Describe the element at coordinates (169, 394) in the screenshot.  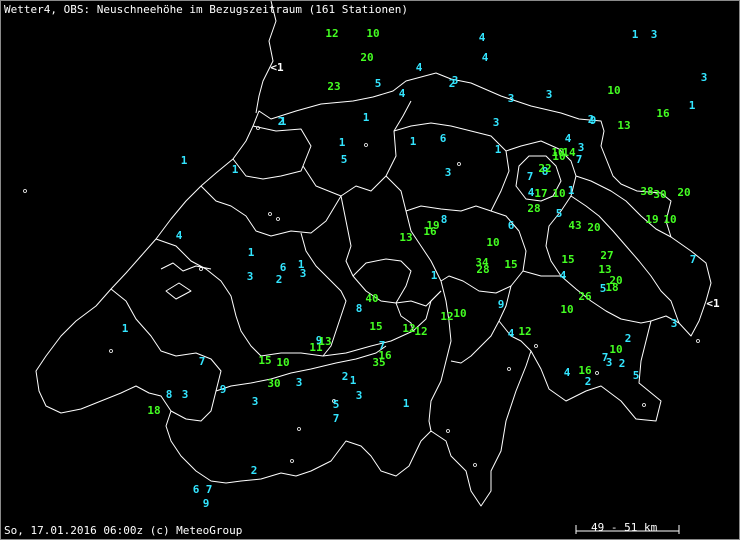
I see `station-value: 8` at that location.